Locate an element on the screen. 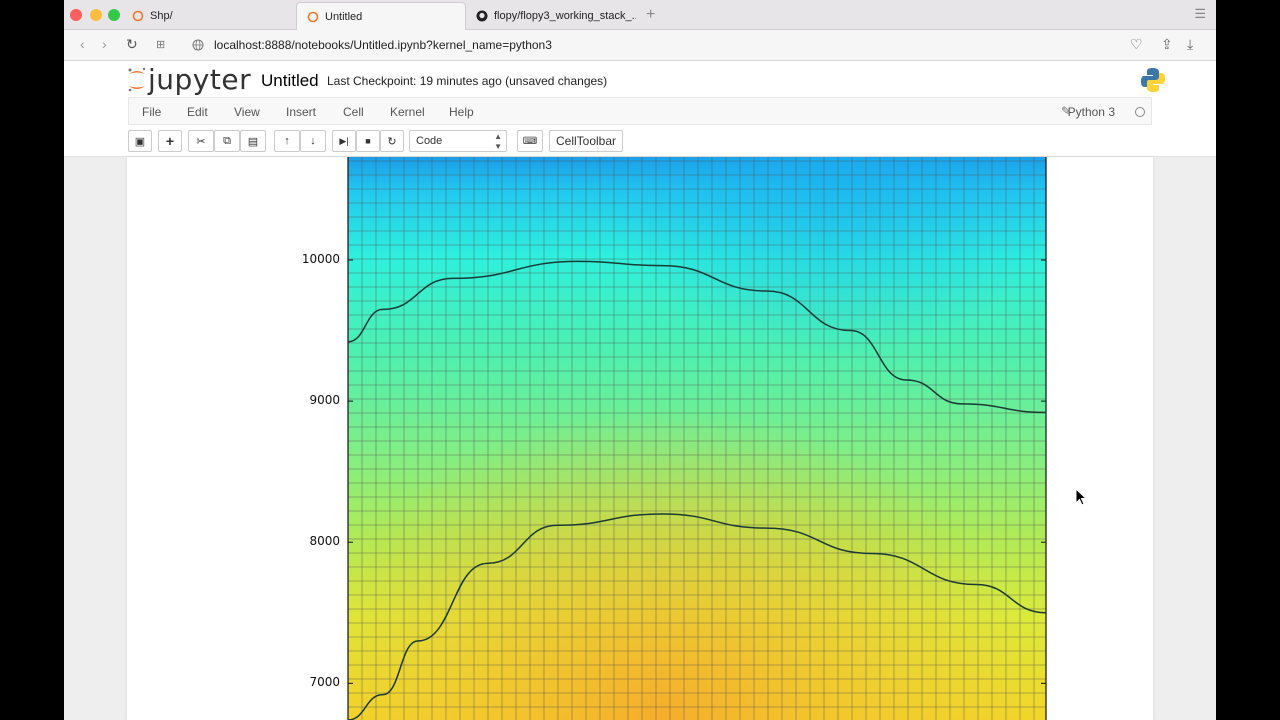 Image resolution: width=1280 pixels, height=720 pixels. copy-cell-button: ⧉ is located at coordinates (227, 141).